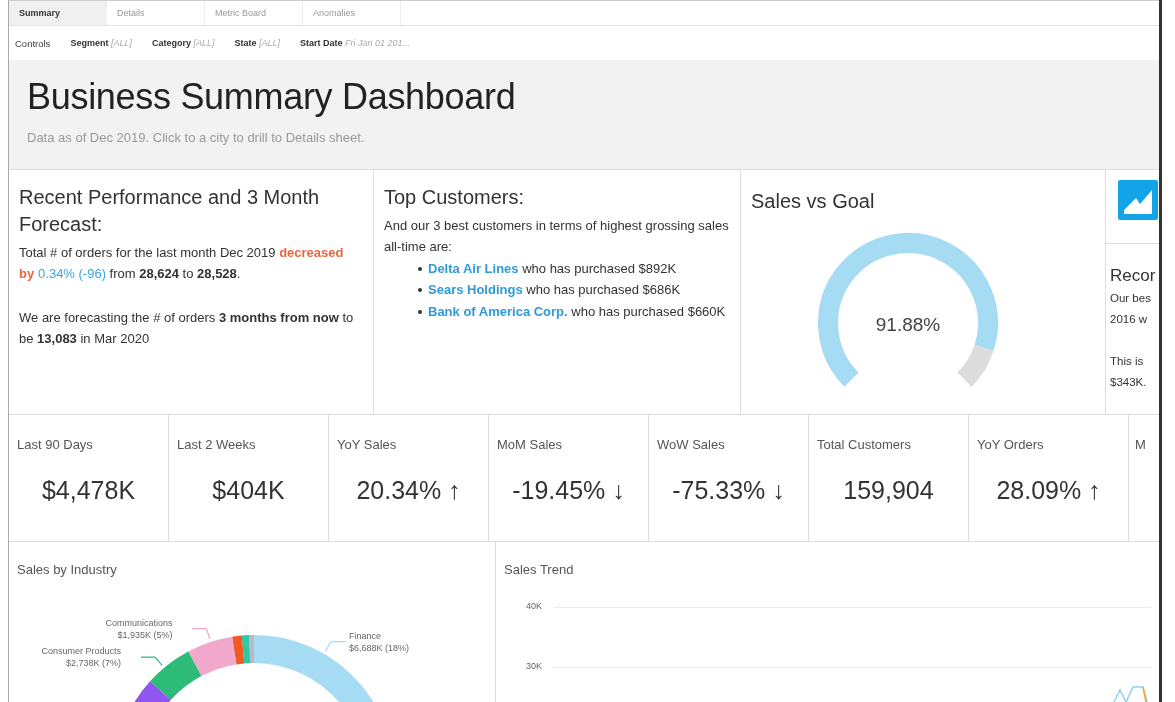 Image resolution: width=1175 pixels, height=702 pixels. Describe the element at coordinates (367, 444) in the screenshot. I see `kpi-label: YoY Sales` at that location.